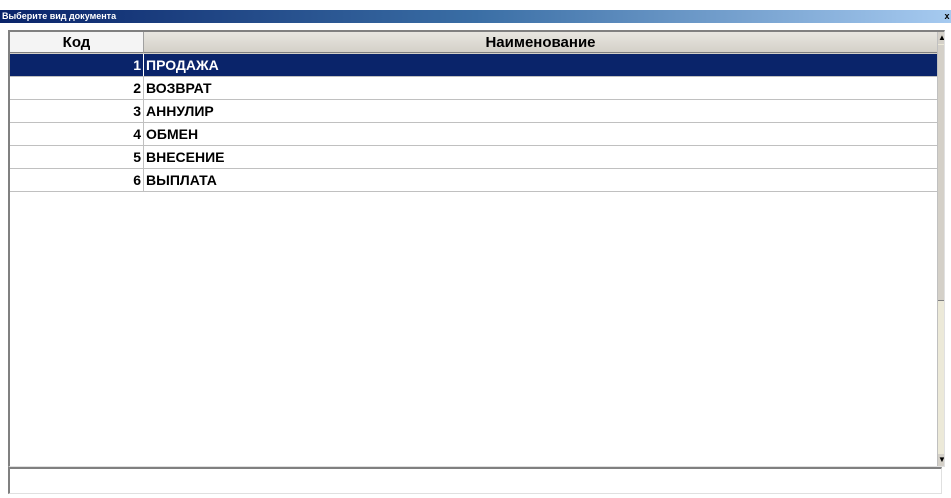 The image size is (951, 498). I want to click on cell-name: ВЫПЛАТА, so click(541, 180).